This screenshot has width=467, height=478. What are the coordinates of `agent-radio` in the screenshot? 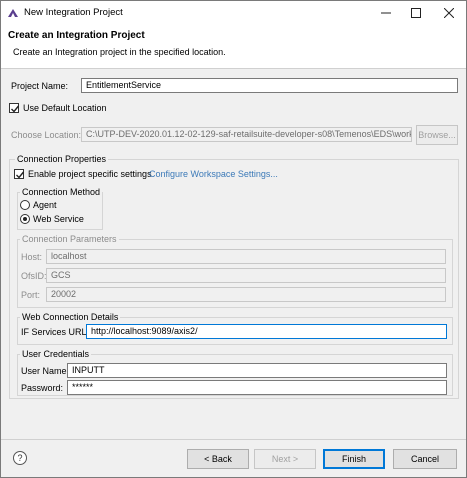 It's located at (25, 205).